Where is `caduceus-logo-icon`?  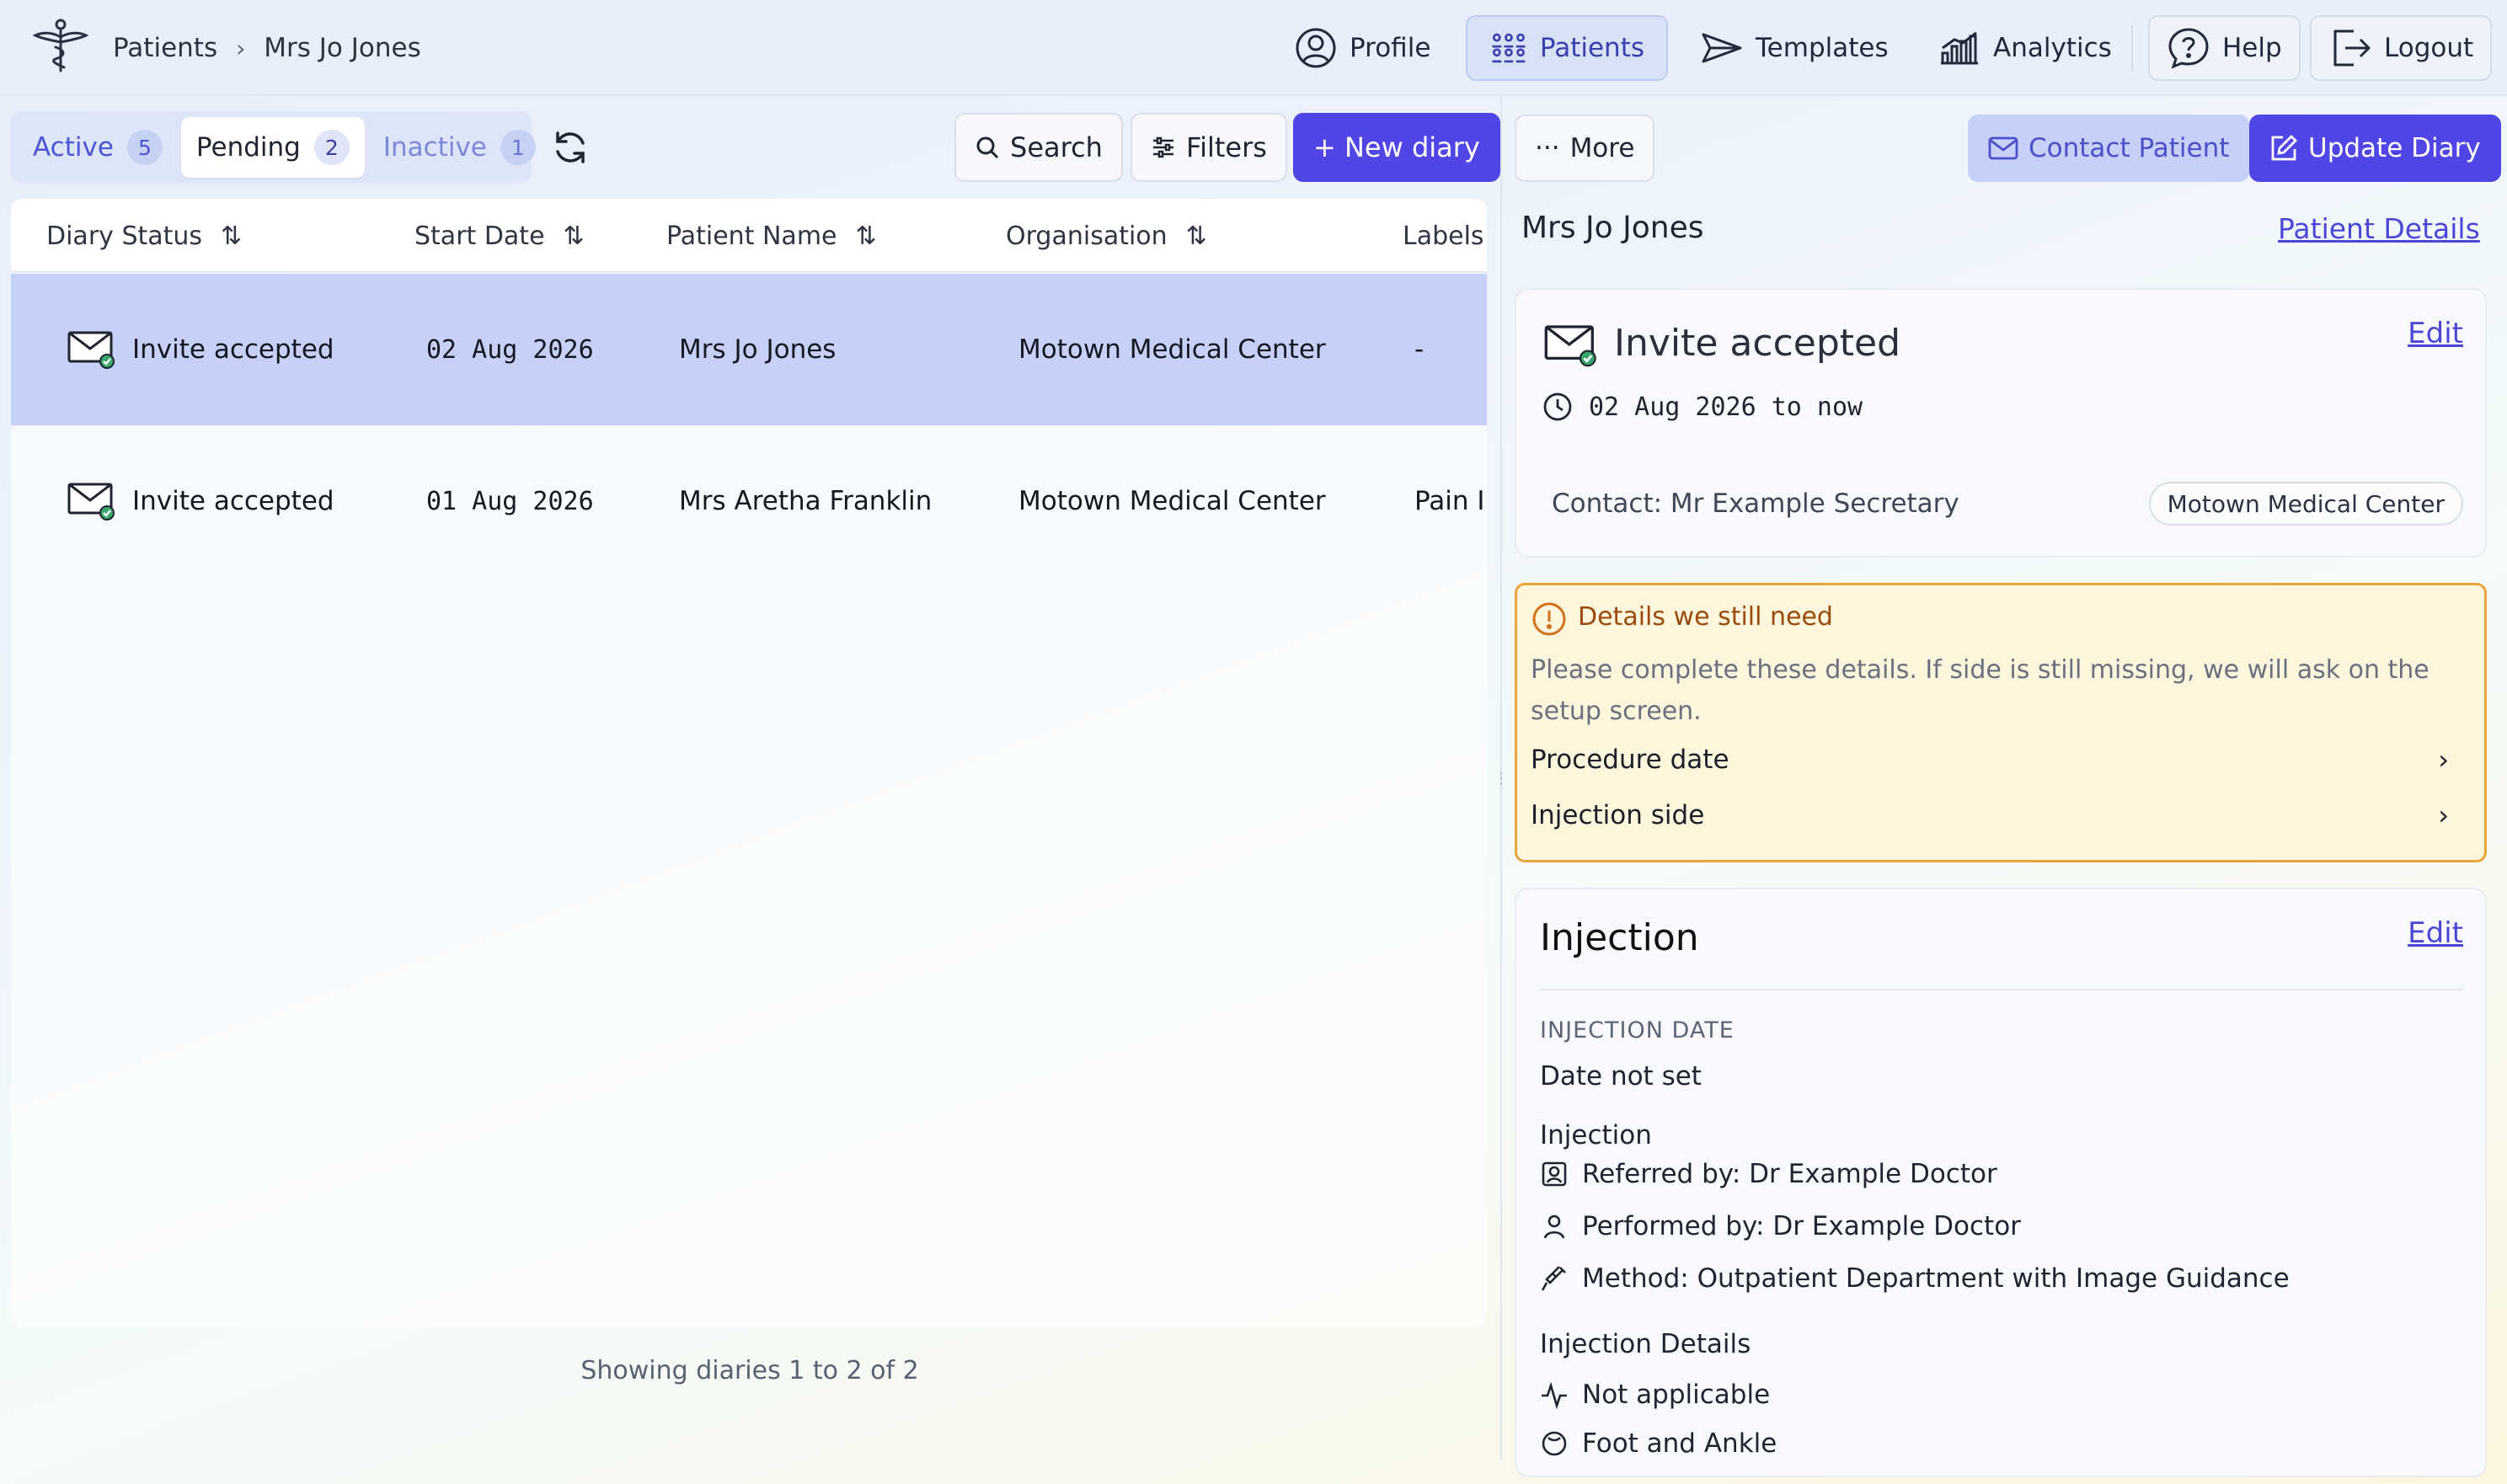
caduceus-logo-icon is located at coordinates (61, 46).